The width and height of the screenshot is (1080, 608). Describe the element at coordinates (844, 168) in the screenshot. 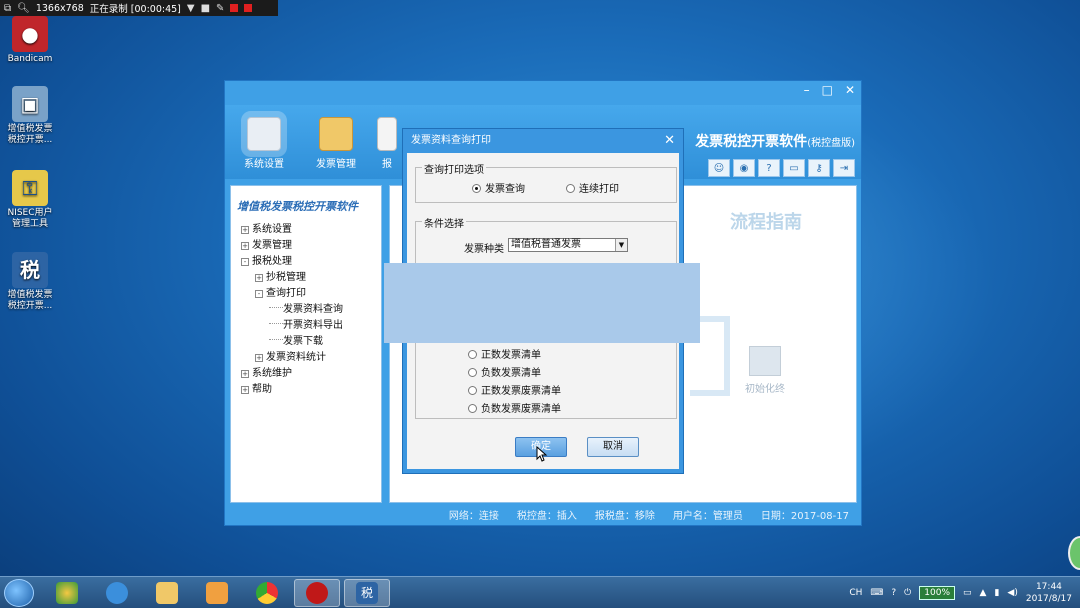

I see `exit-icon: ⇥` at that location.